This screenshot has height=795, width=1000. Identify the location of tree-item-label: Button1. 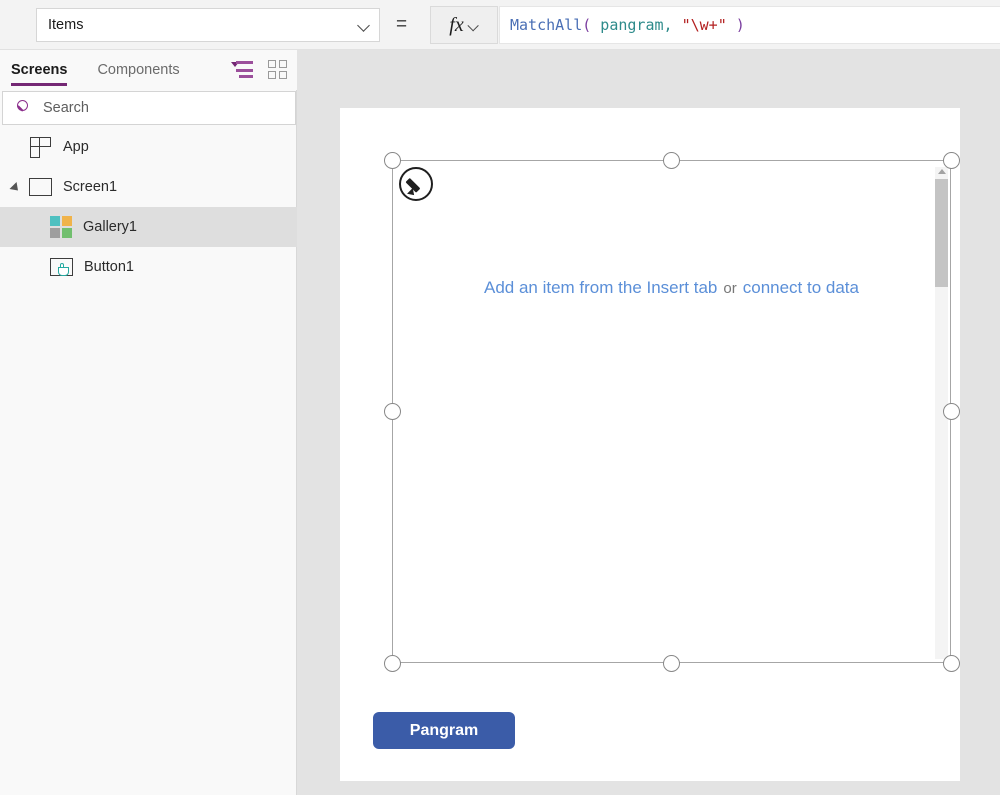
(109, 267).